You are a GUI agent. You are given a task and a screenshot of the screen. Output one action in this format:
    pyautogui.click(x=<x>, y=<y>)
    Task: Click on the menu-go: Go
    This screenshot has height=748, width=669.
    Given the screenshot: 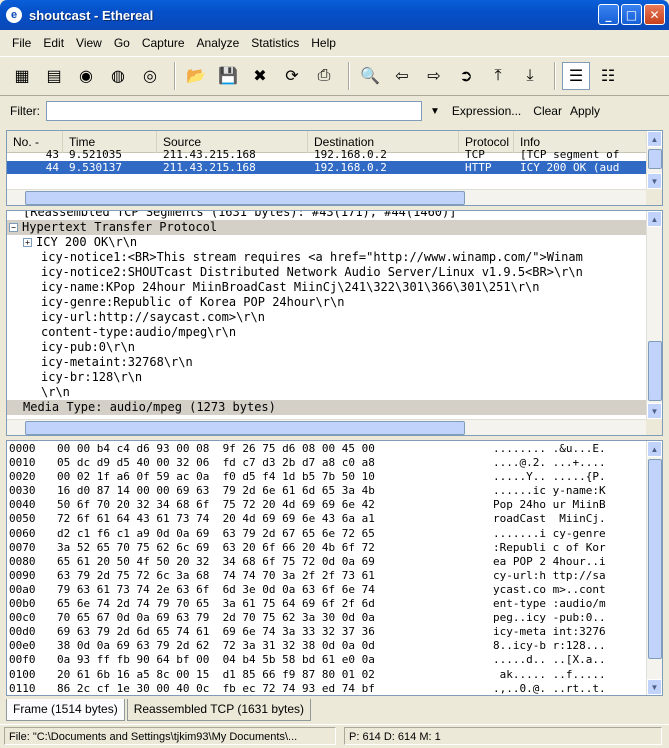 What is the action you would take?
    pyautogui.click(x=122, y=43)
    